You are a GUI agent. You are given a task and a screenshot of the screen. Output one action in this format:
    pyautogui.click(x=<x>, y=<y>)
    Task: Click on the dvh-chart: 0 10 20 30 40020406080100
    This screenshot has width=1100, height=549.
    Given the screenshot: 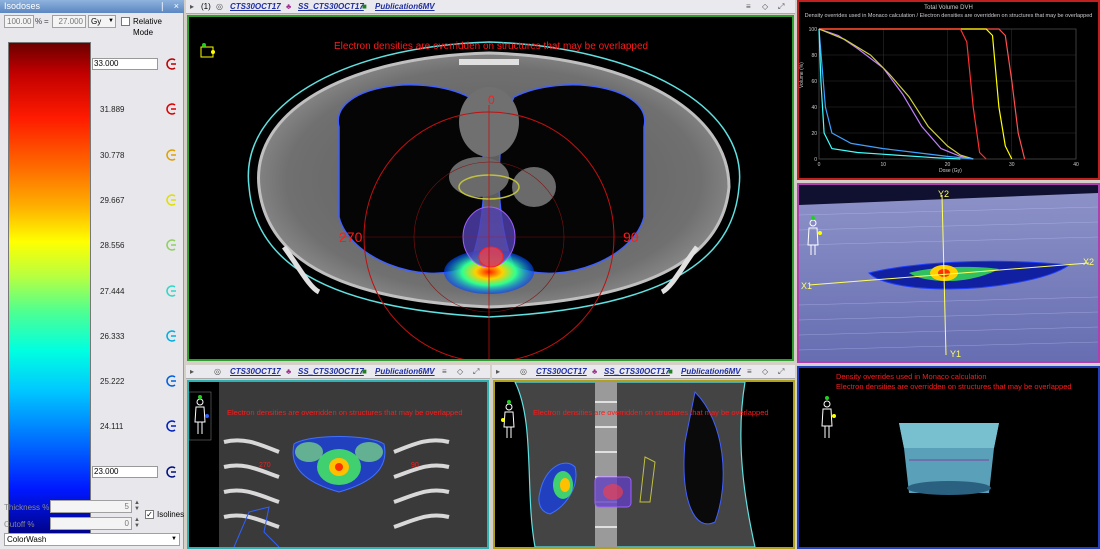 What is the action you would take?
    pyautogui.click(x=944, y=97)
    